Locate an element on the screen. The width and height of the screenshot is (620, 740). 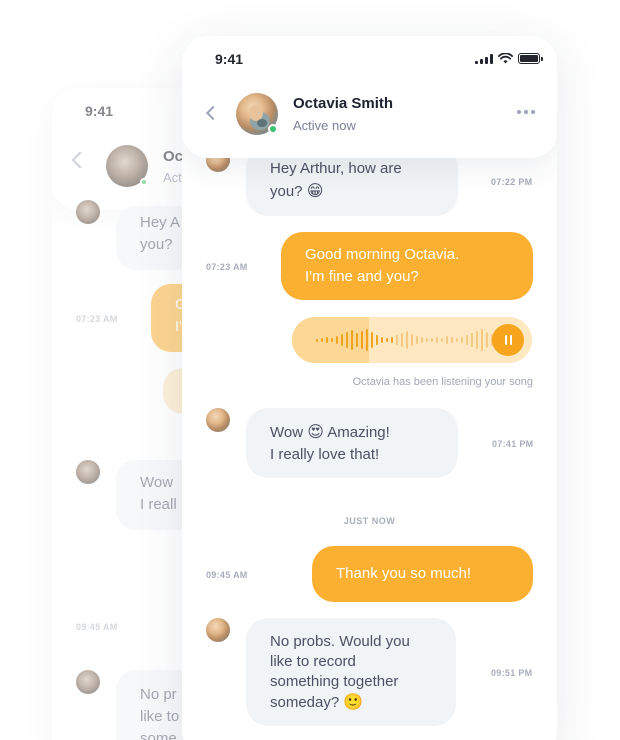
background-timestamp: 09:45 AM is located at coordinates (97, 627).